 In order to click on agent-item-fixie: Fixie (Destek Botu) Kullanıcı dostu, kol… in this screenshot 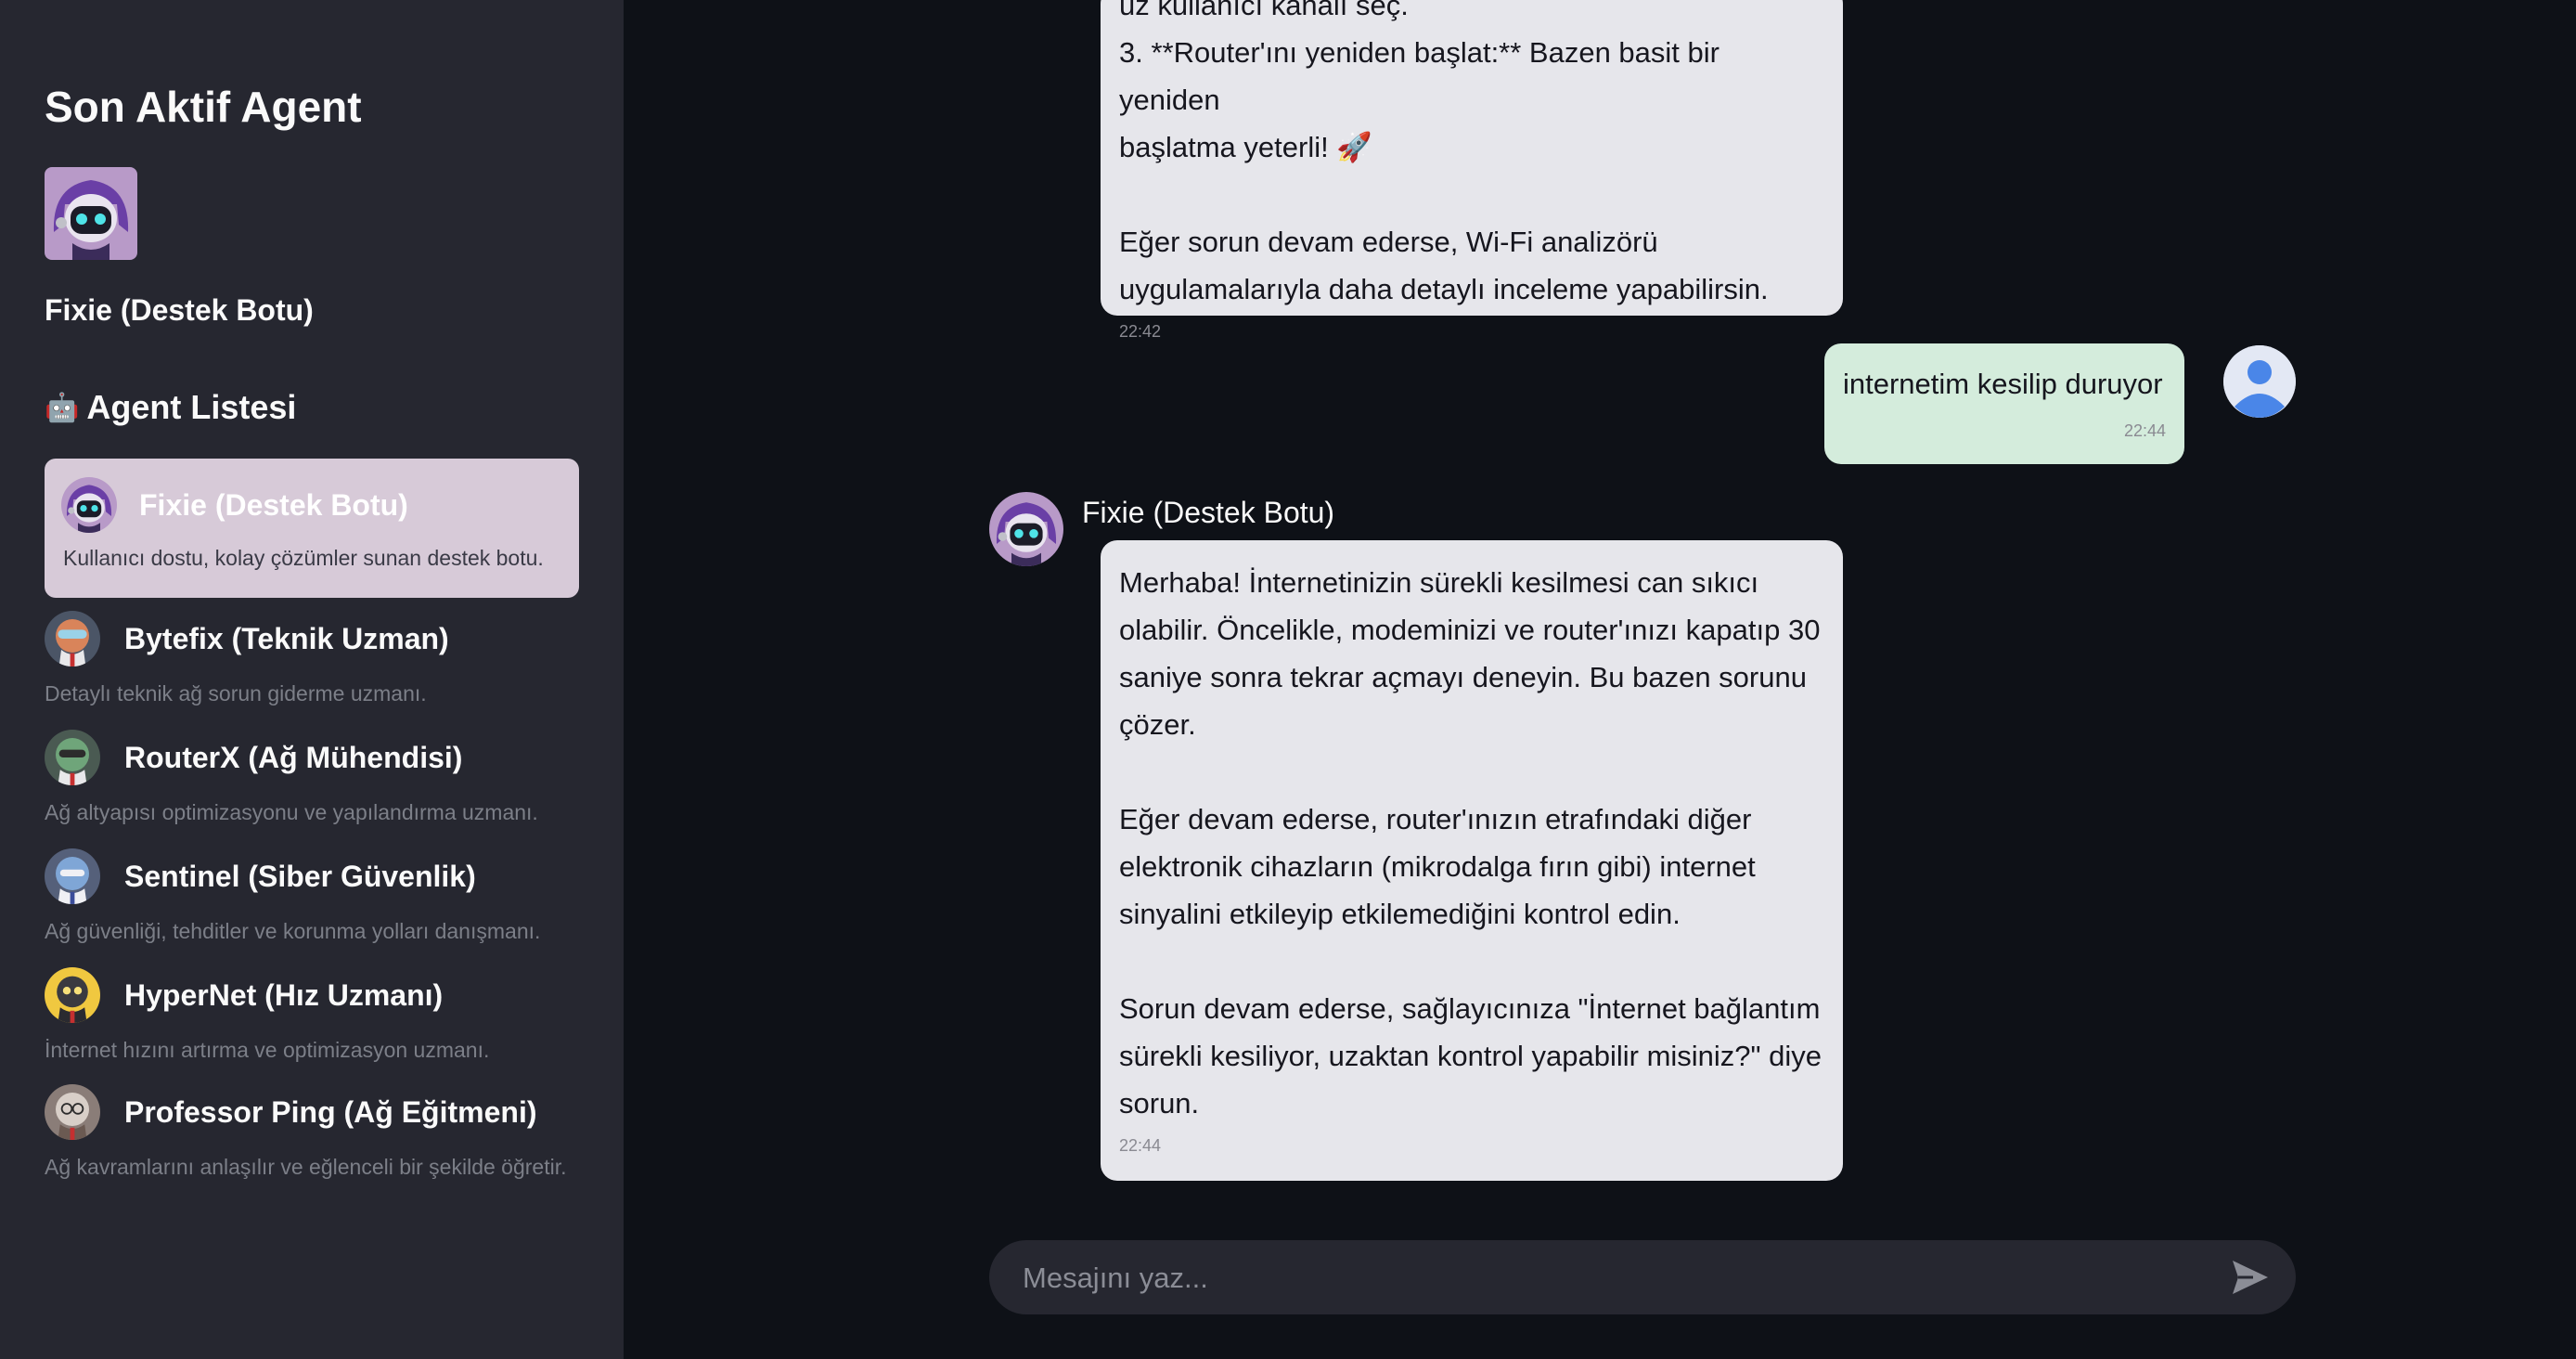, I will do `click(312, 528)`.